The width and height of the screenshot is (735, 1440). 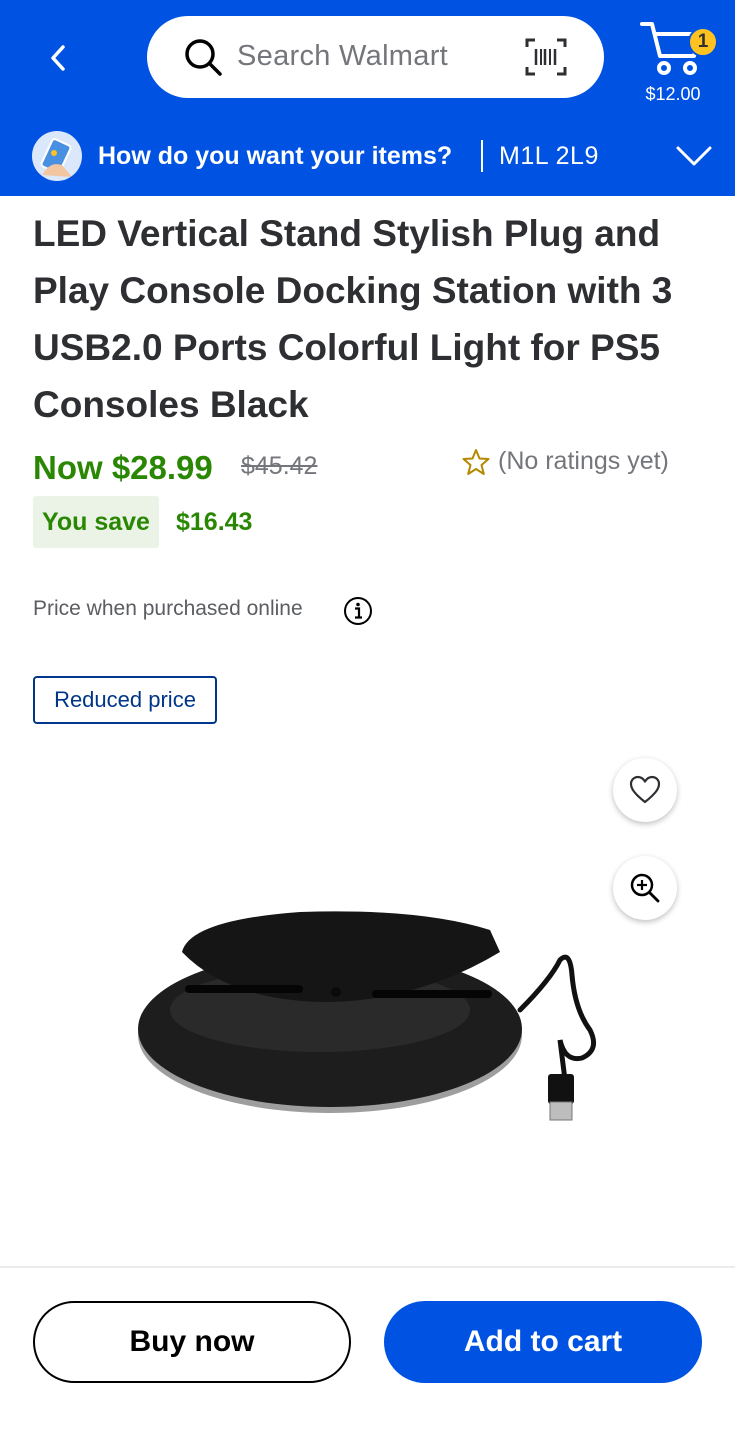 What do you see at coordinates (168, 608) in the screenshot?
I see `price-note: Price when purchased online` at bounding box center [168, 608].